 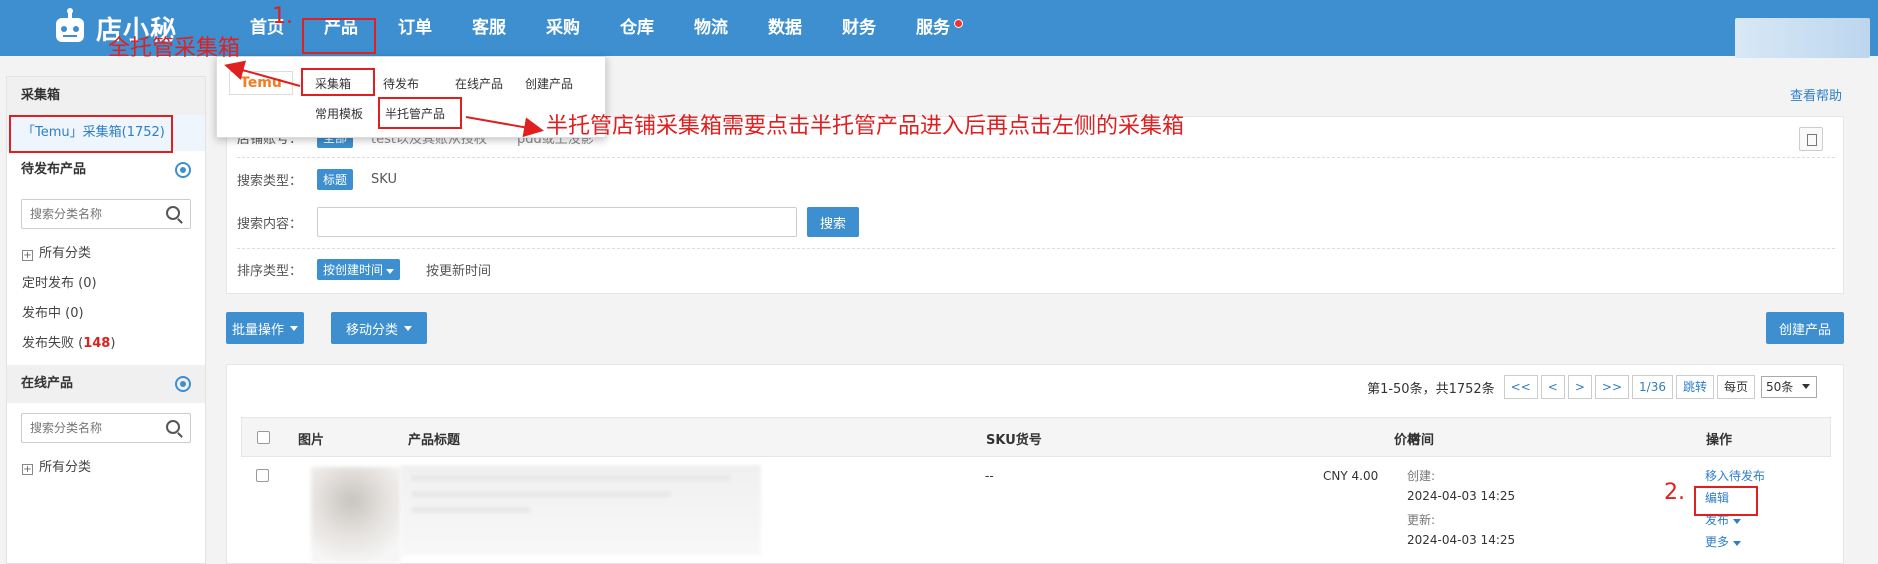 What do you see at coordinates (262, 73) in the screenshot?
I see `arrow-to-full-managed` at bounding box center [262, 73].